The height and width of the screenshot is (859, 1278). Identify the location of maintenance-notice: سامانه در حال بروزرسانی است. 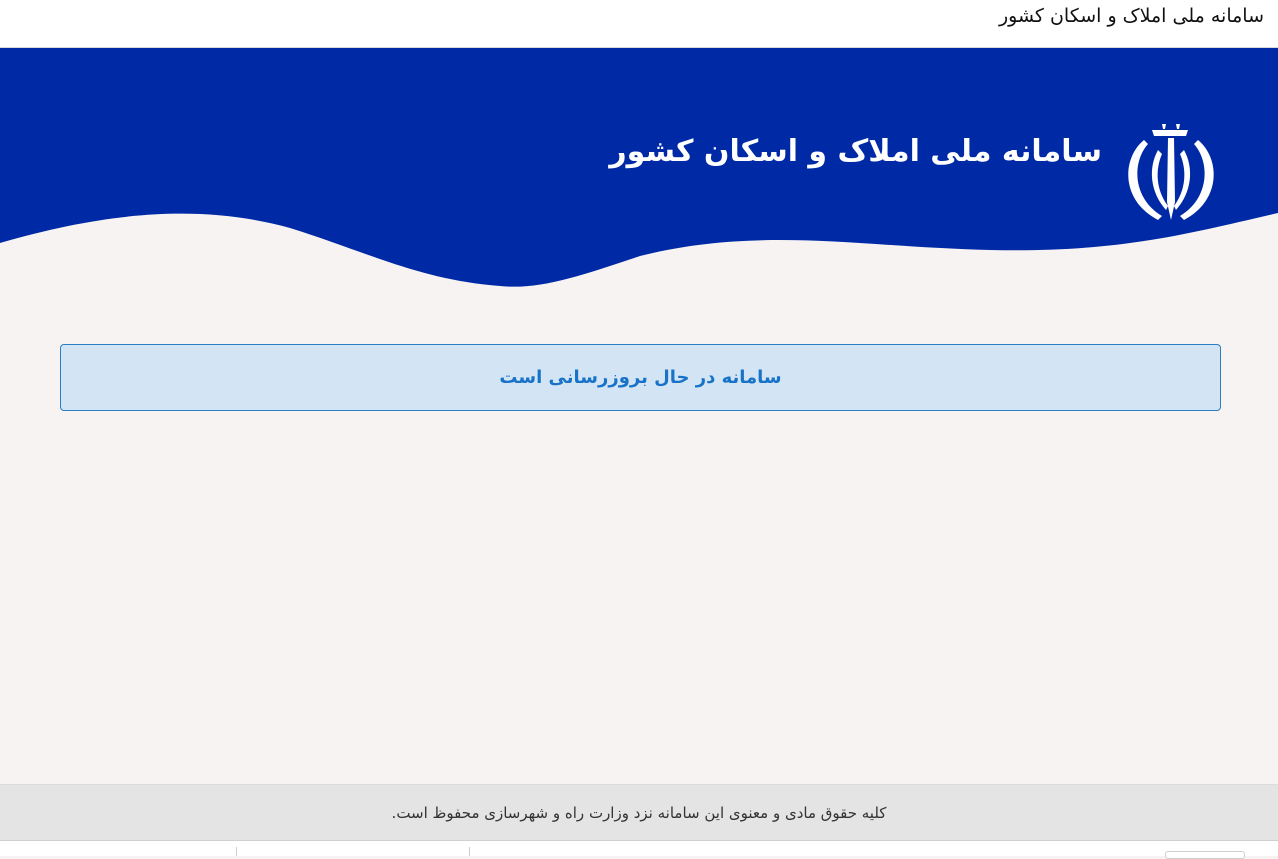
(640, 377).